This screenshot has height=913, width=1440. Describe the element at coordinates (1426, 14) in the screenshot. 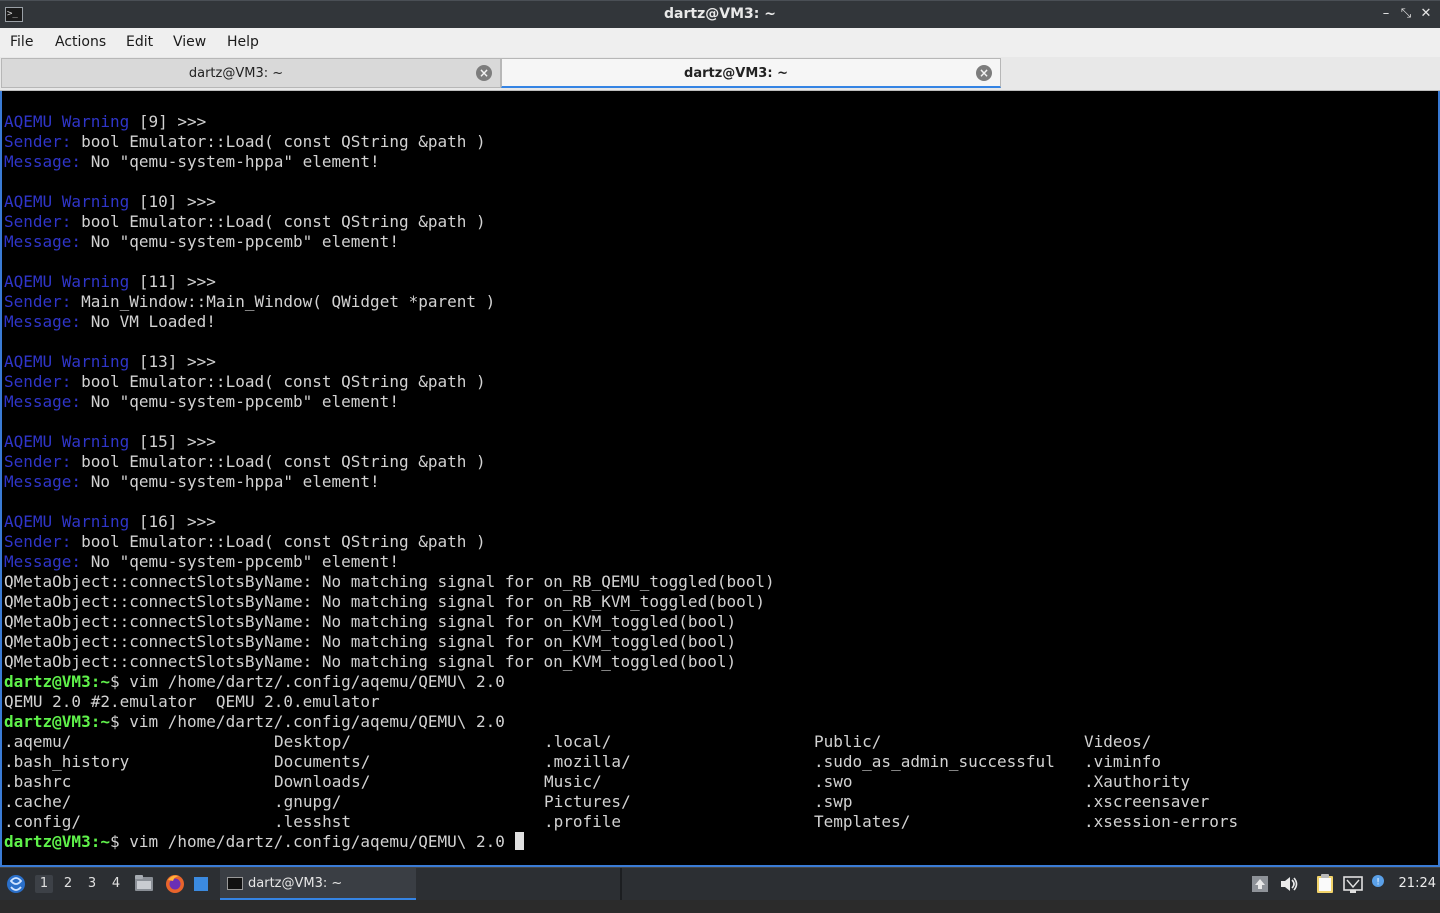

I see `close-icon: ✕` at that location.